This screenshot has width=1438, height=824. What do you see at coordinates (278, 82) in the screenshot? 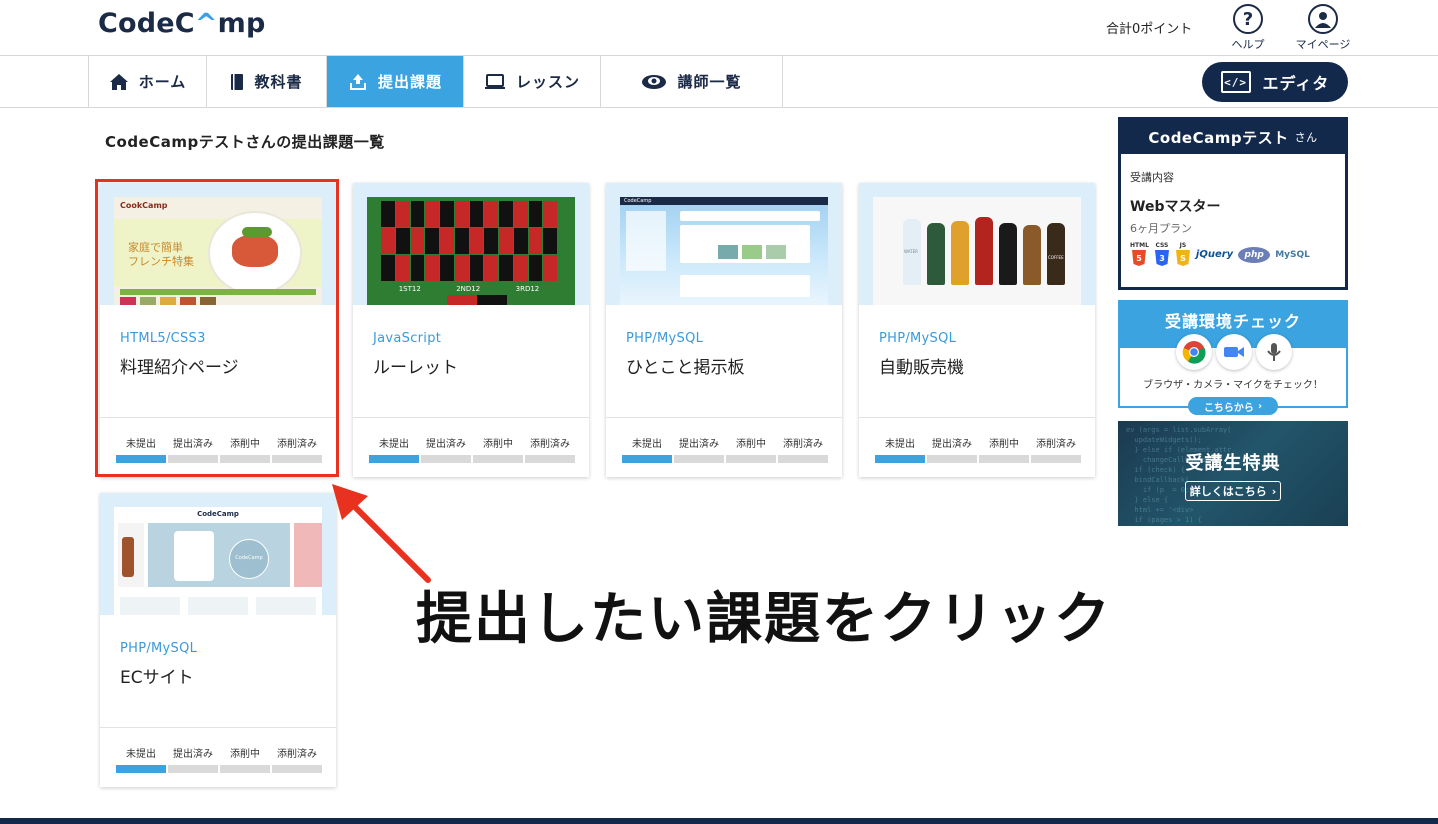
I see `tab-textbook-label: 教科書` at bounding box center [278, 82].